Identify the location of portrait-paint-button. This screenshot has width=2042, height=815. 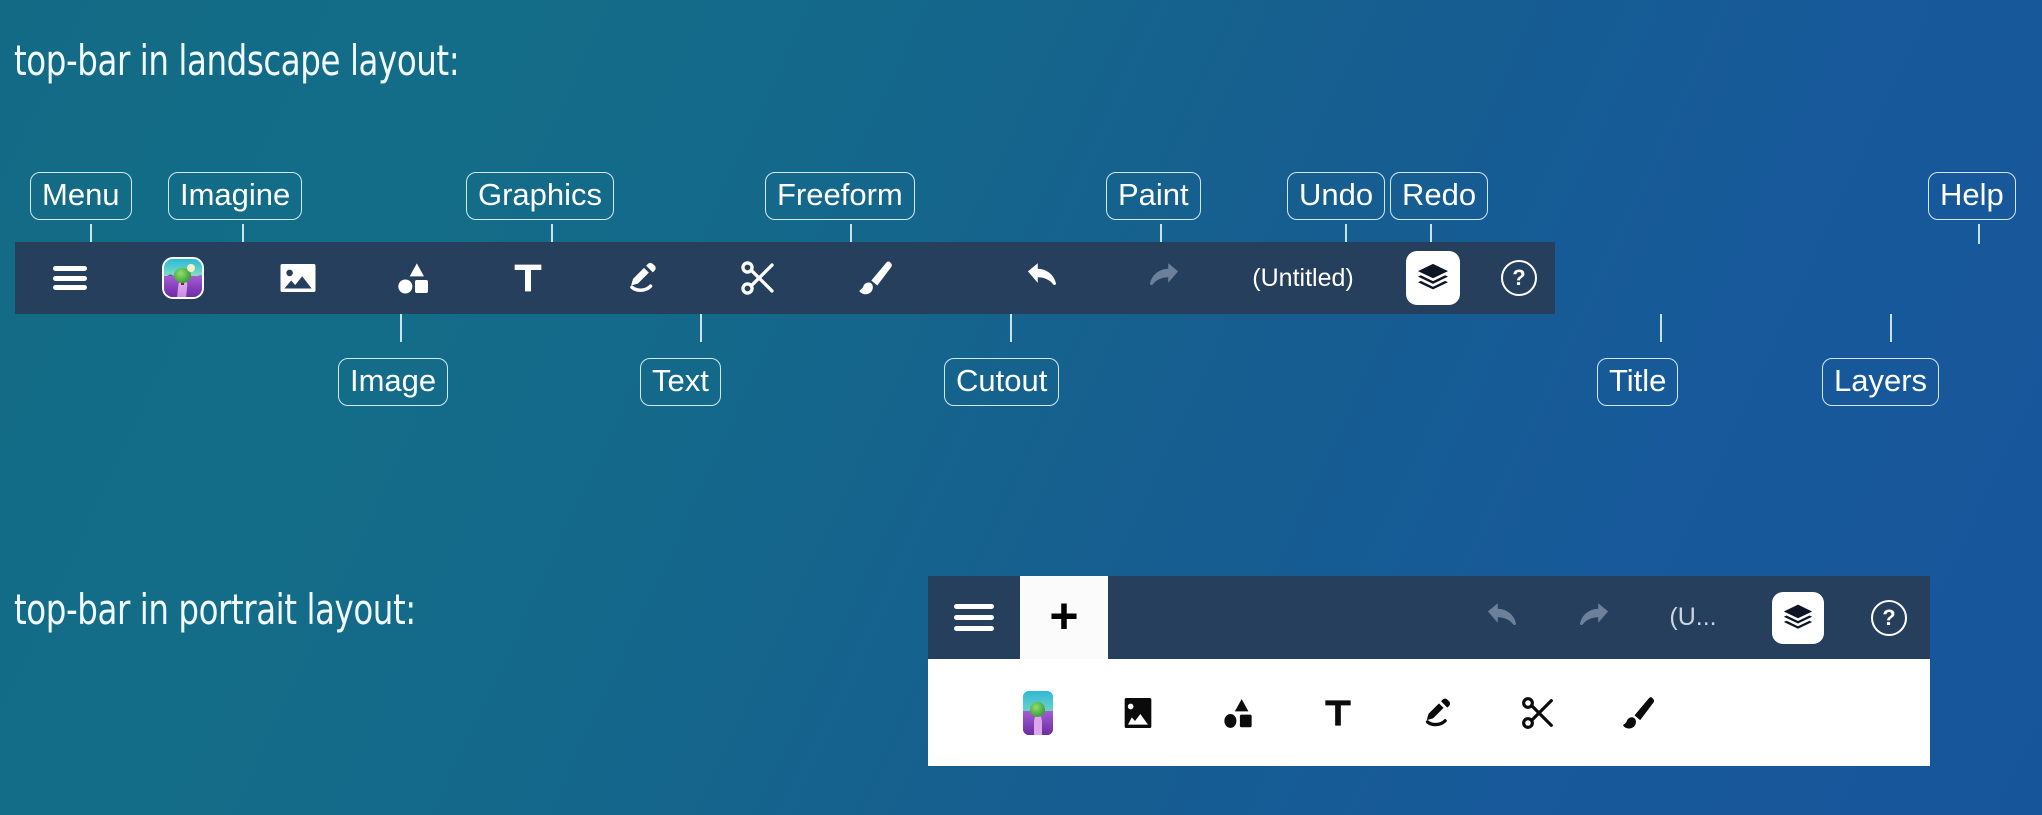
(1638, 713).